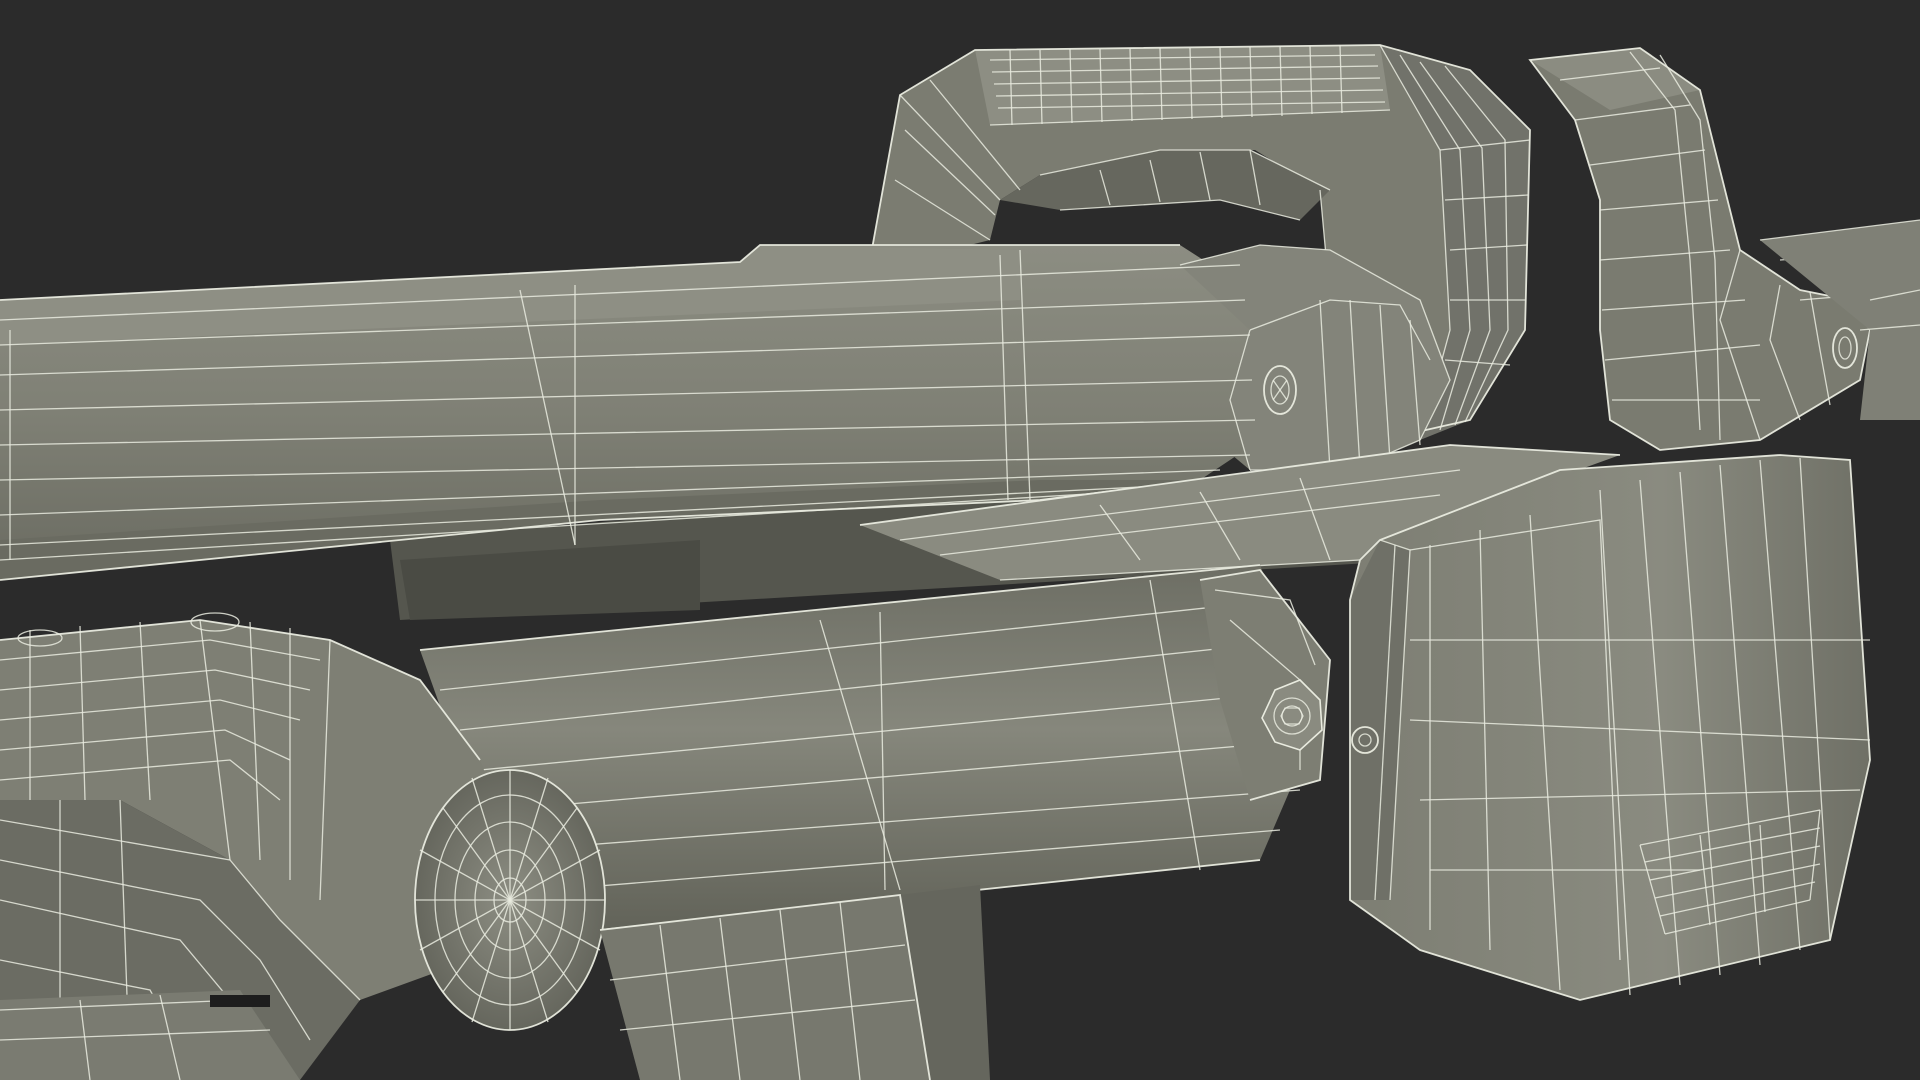  I want to click on barrel-end-cap, so click(510, 900).